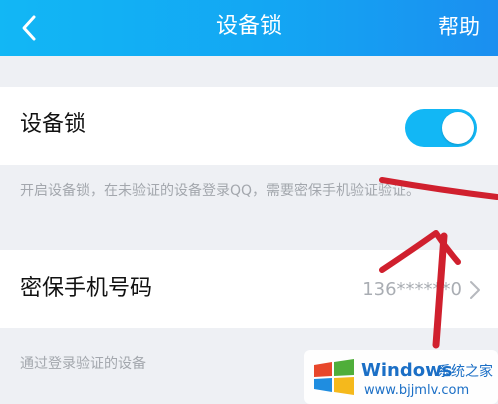 The width and height of the screenshot is (498, 404). Describe the element at coordinates (86, 288) in the screenshot. I see `security-phone-label: 密保手机号码` at that location.